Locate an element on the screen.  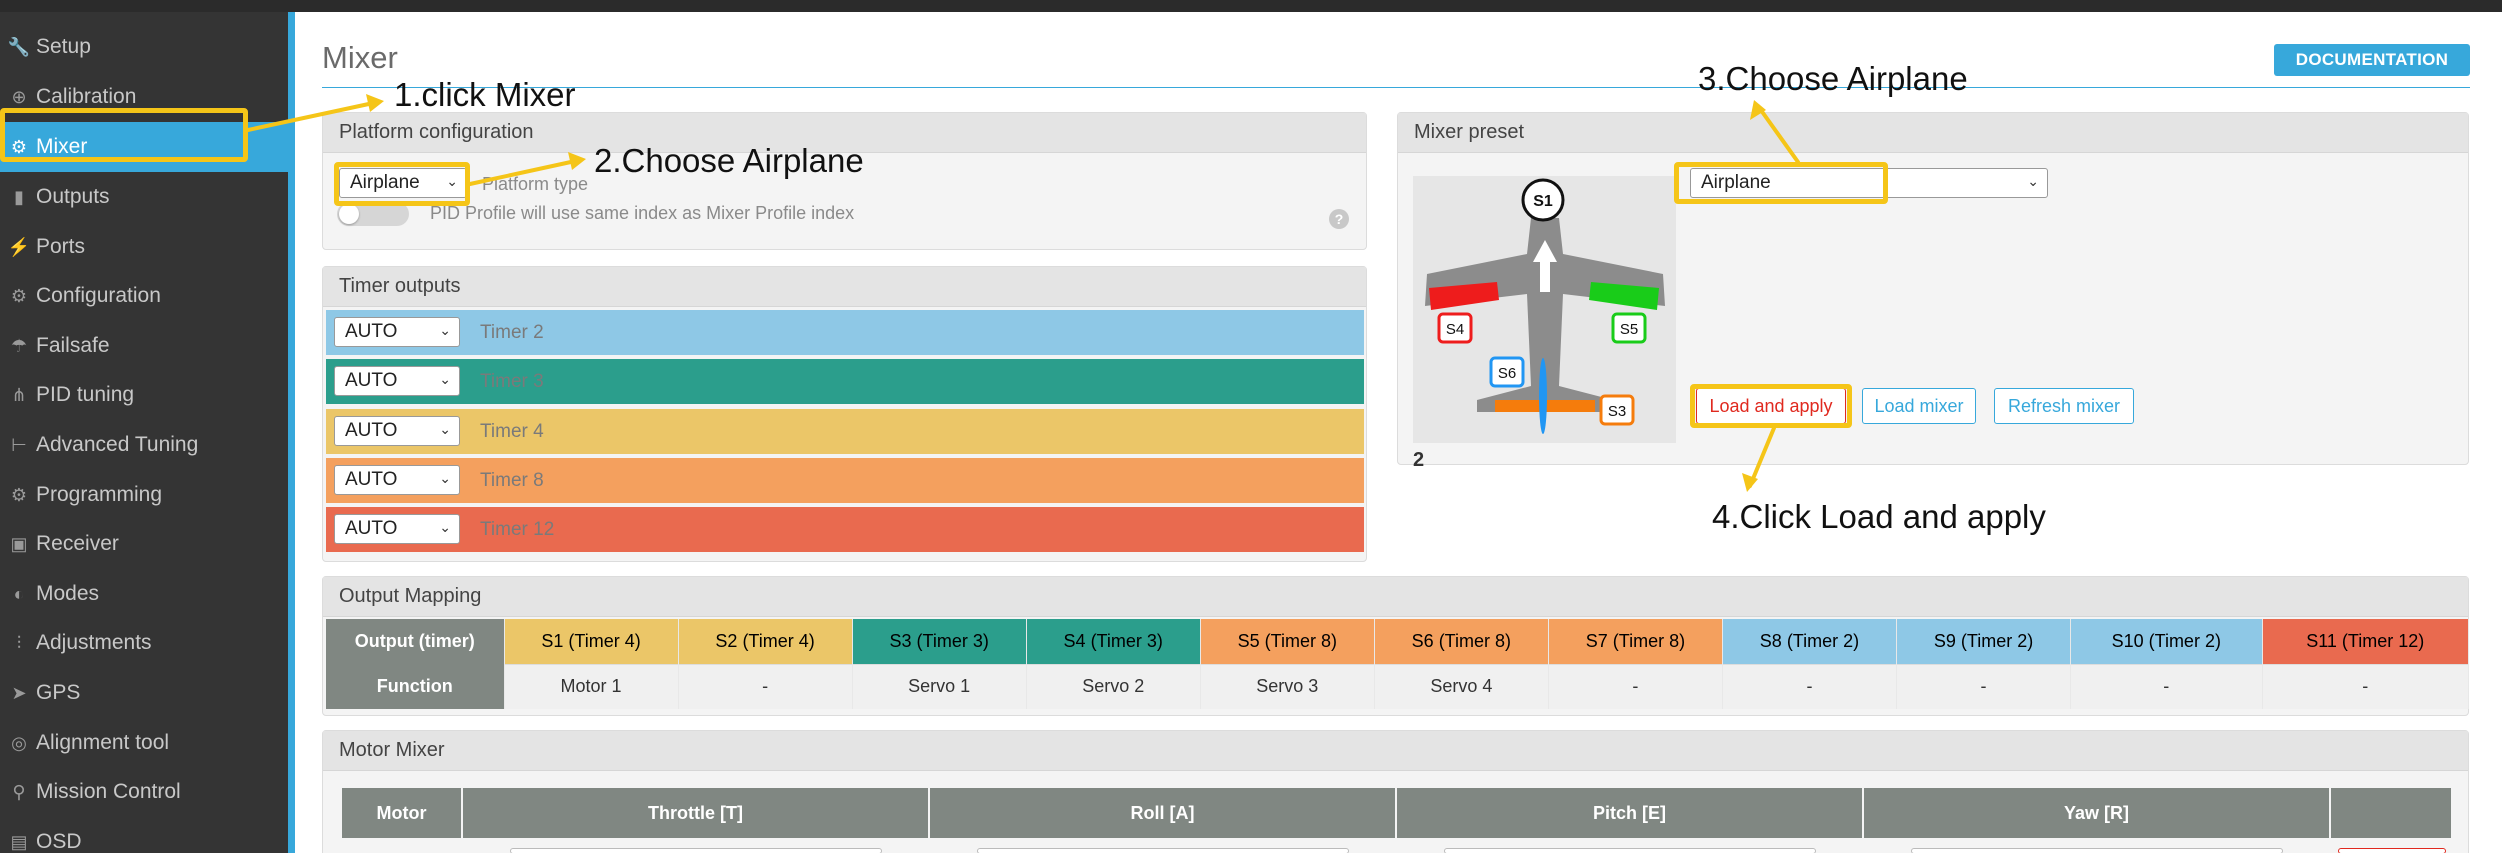
arrow-line-step4 is located at coordinates (1762, 457).